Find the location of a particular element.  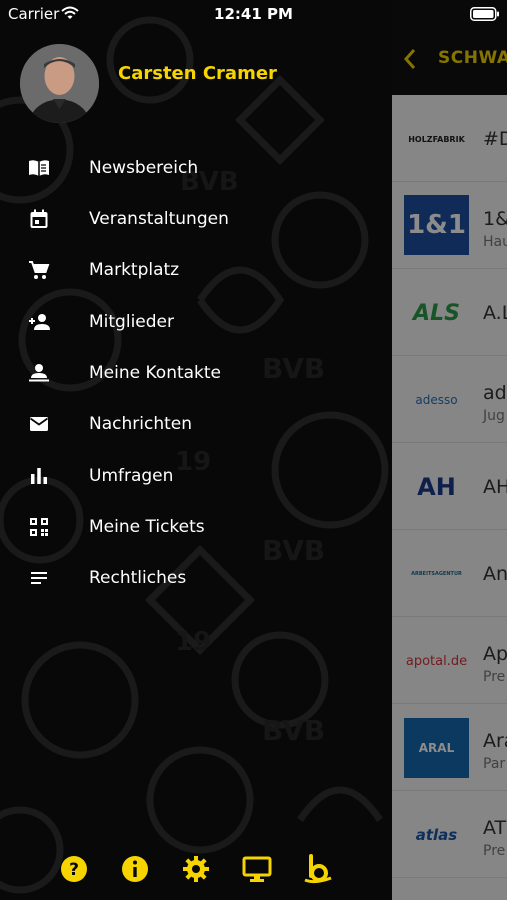

menu-item-rechtliches: Rechtliches is located at coordinates (196, 579).